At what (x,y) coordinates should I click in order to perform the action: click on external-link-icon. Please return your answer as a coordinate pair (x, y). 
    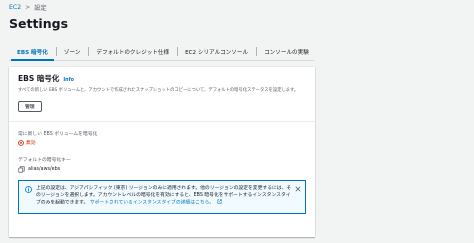
    Looking at the image, I should click on (219, 201).